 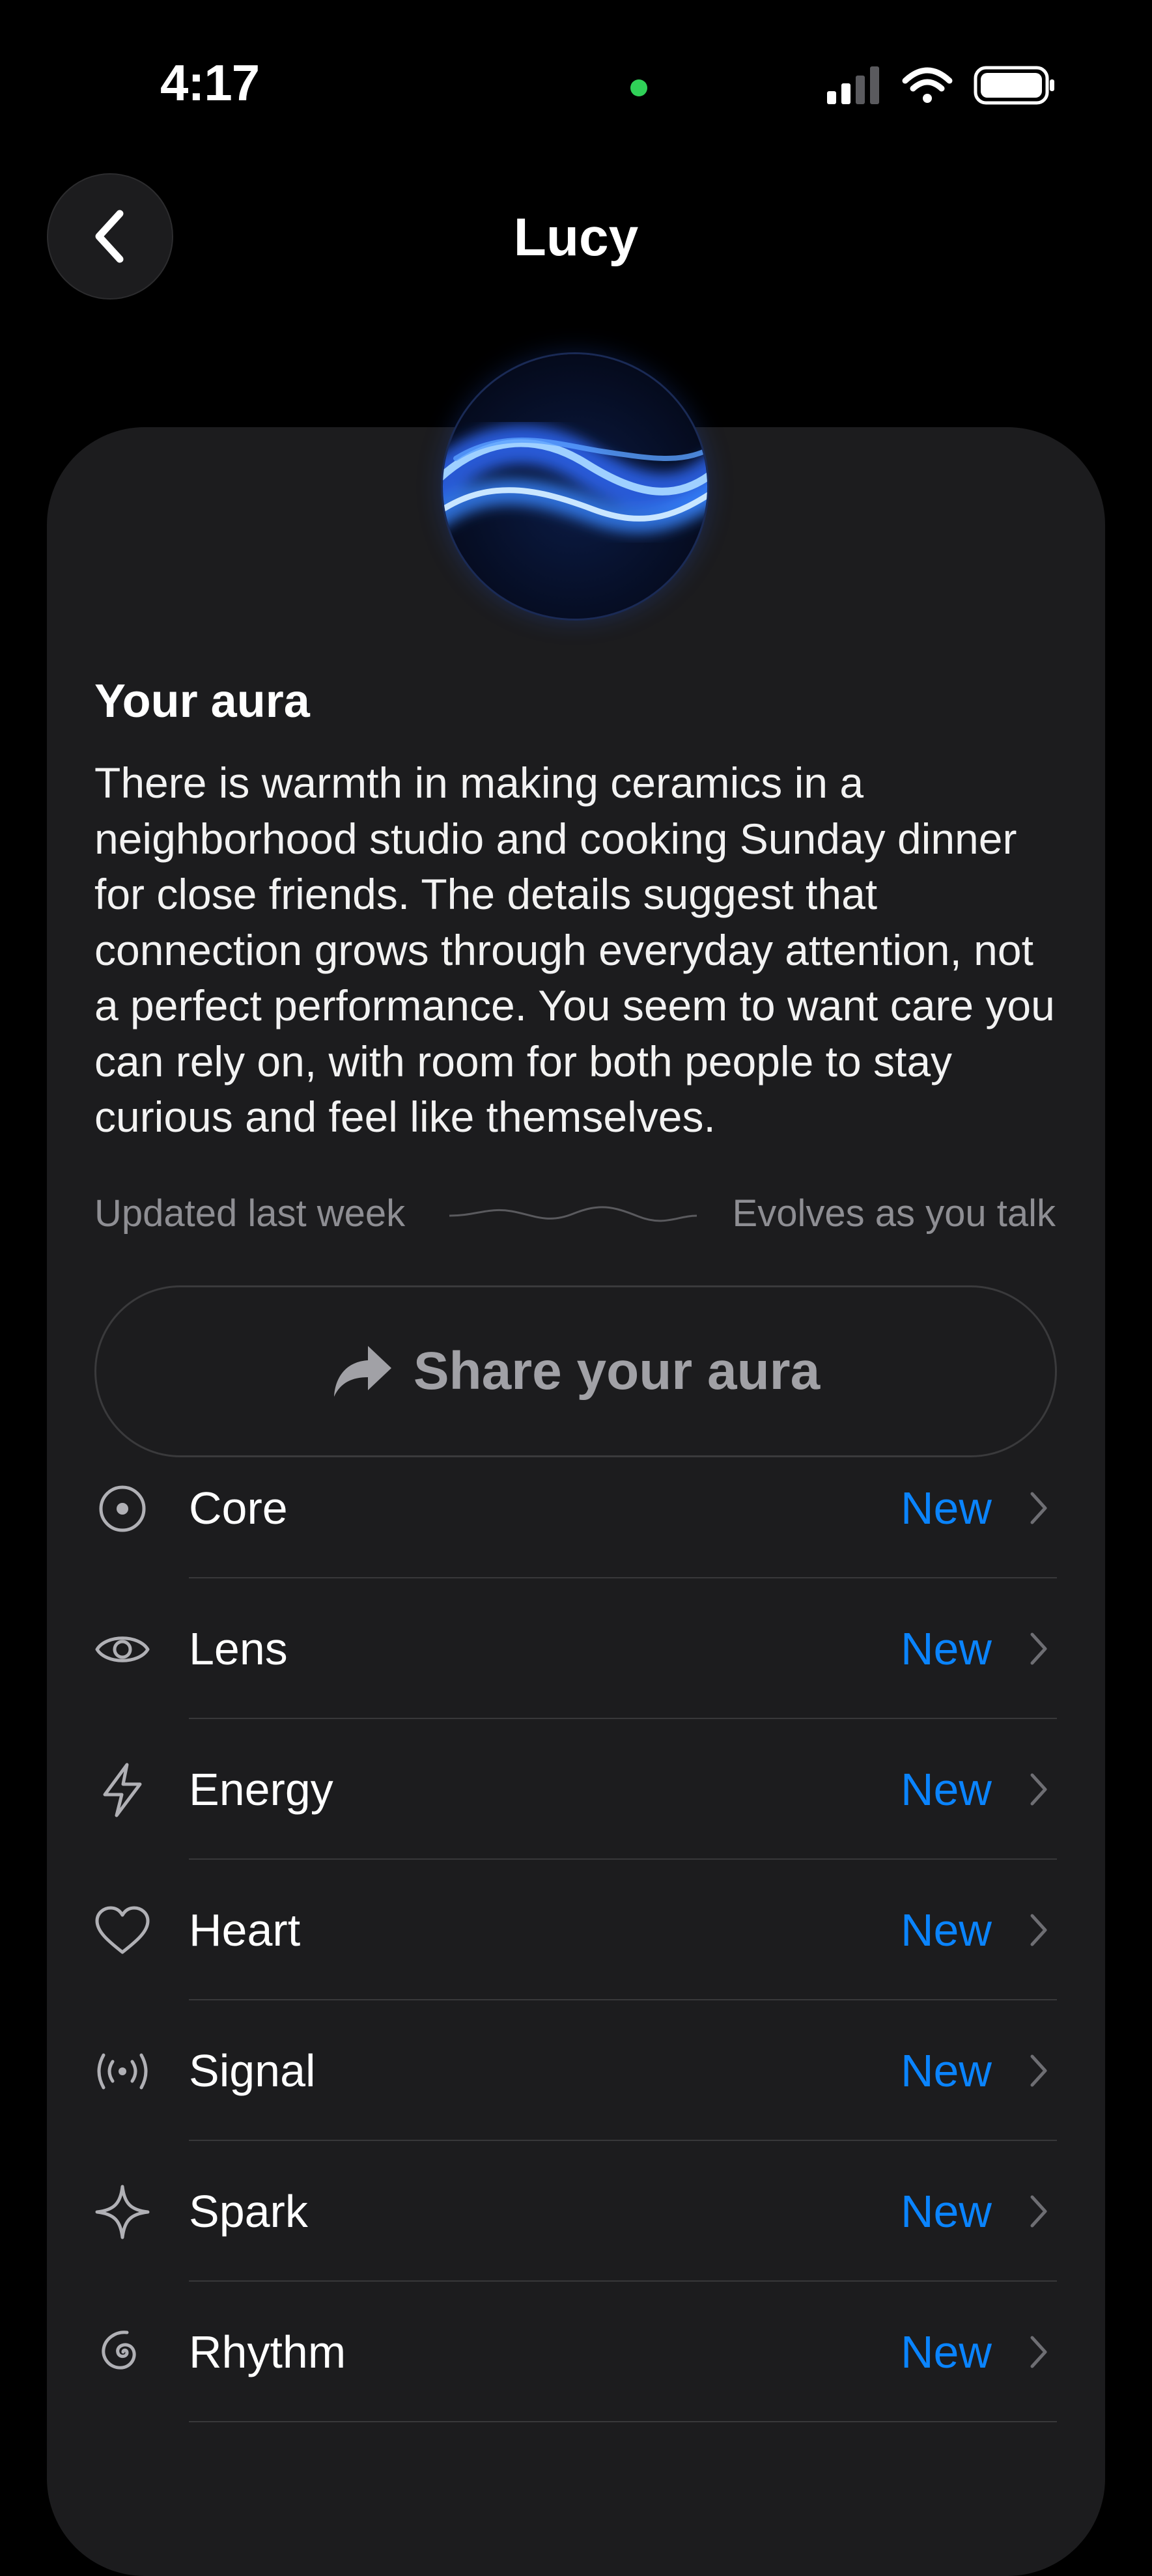 I want to click on privacy-indicator-dot, so click(x=638, y=87).